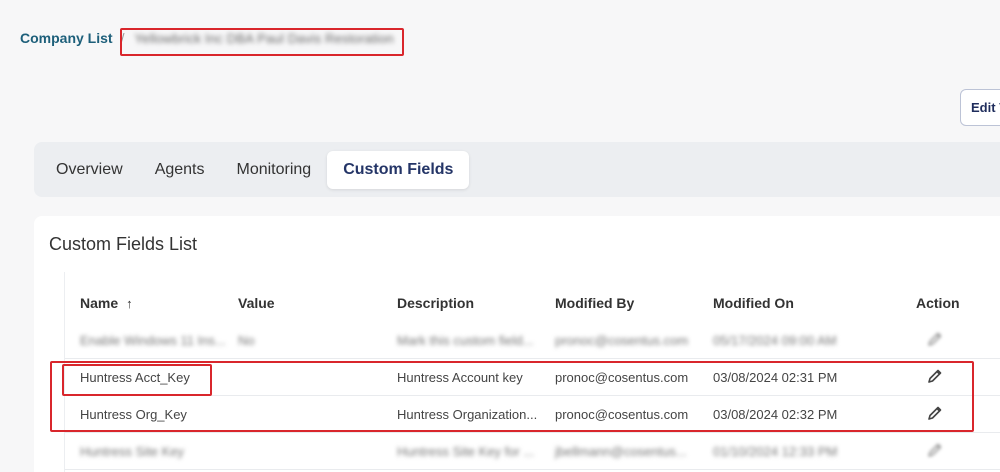 Image resolution: width=1000 pixels, height=472 pixels. Describe the element at coordinates (753, 303) in the screenshot. I see `column-header-modified-on: Modified On` at that location.